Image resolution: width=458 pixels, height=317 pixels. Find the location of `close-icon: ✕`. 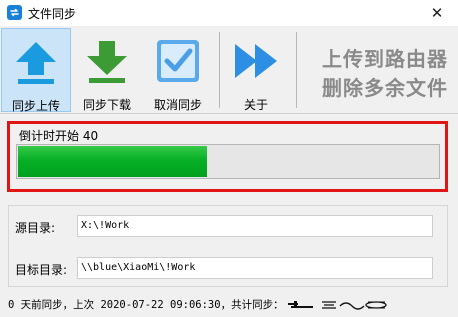

close-icon: ✕ is located at coordinates (437, 13).